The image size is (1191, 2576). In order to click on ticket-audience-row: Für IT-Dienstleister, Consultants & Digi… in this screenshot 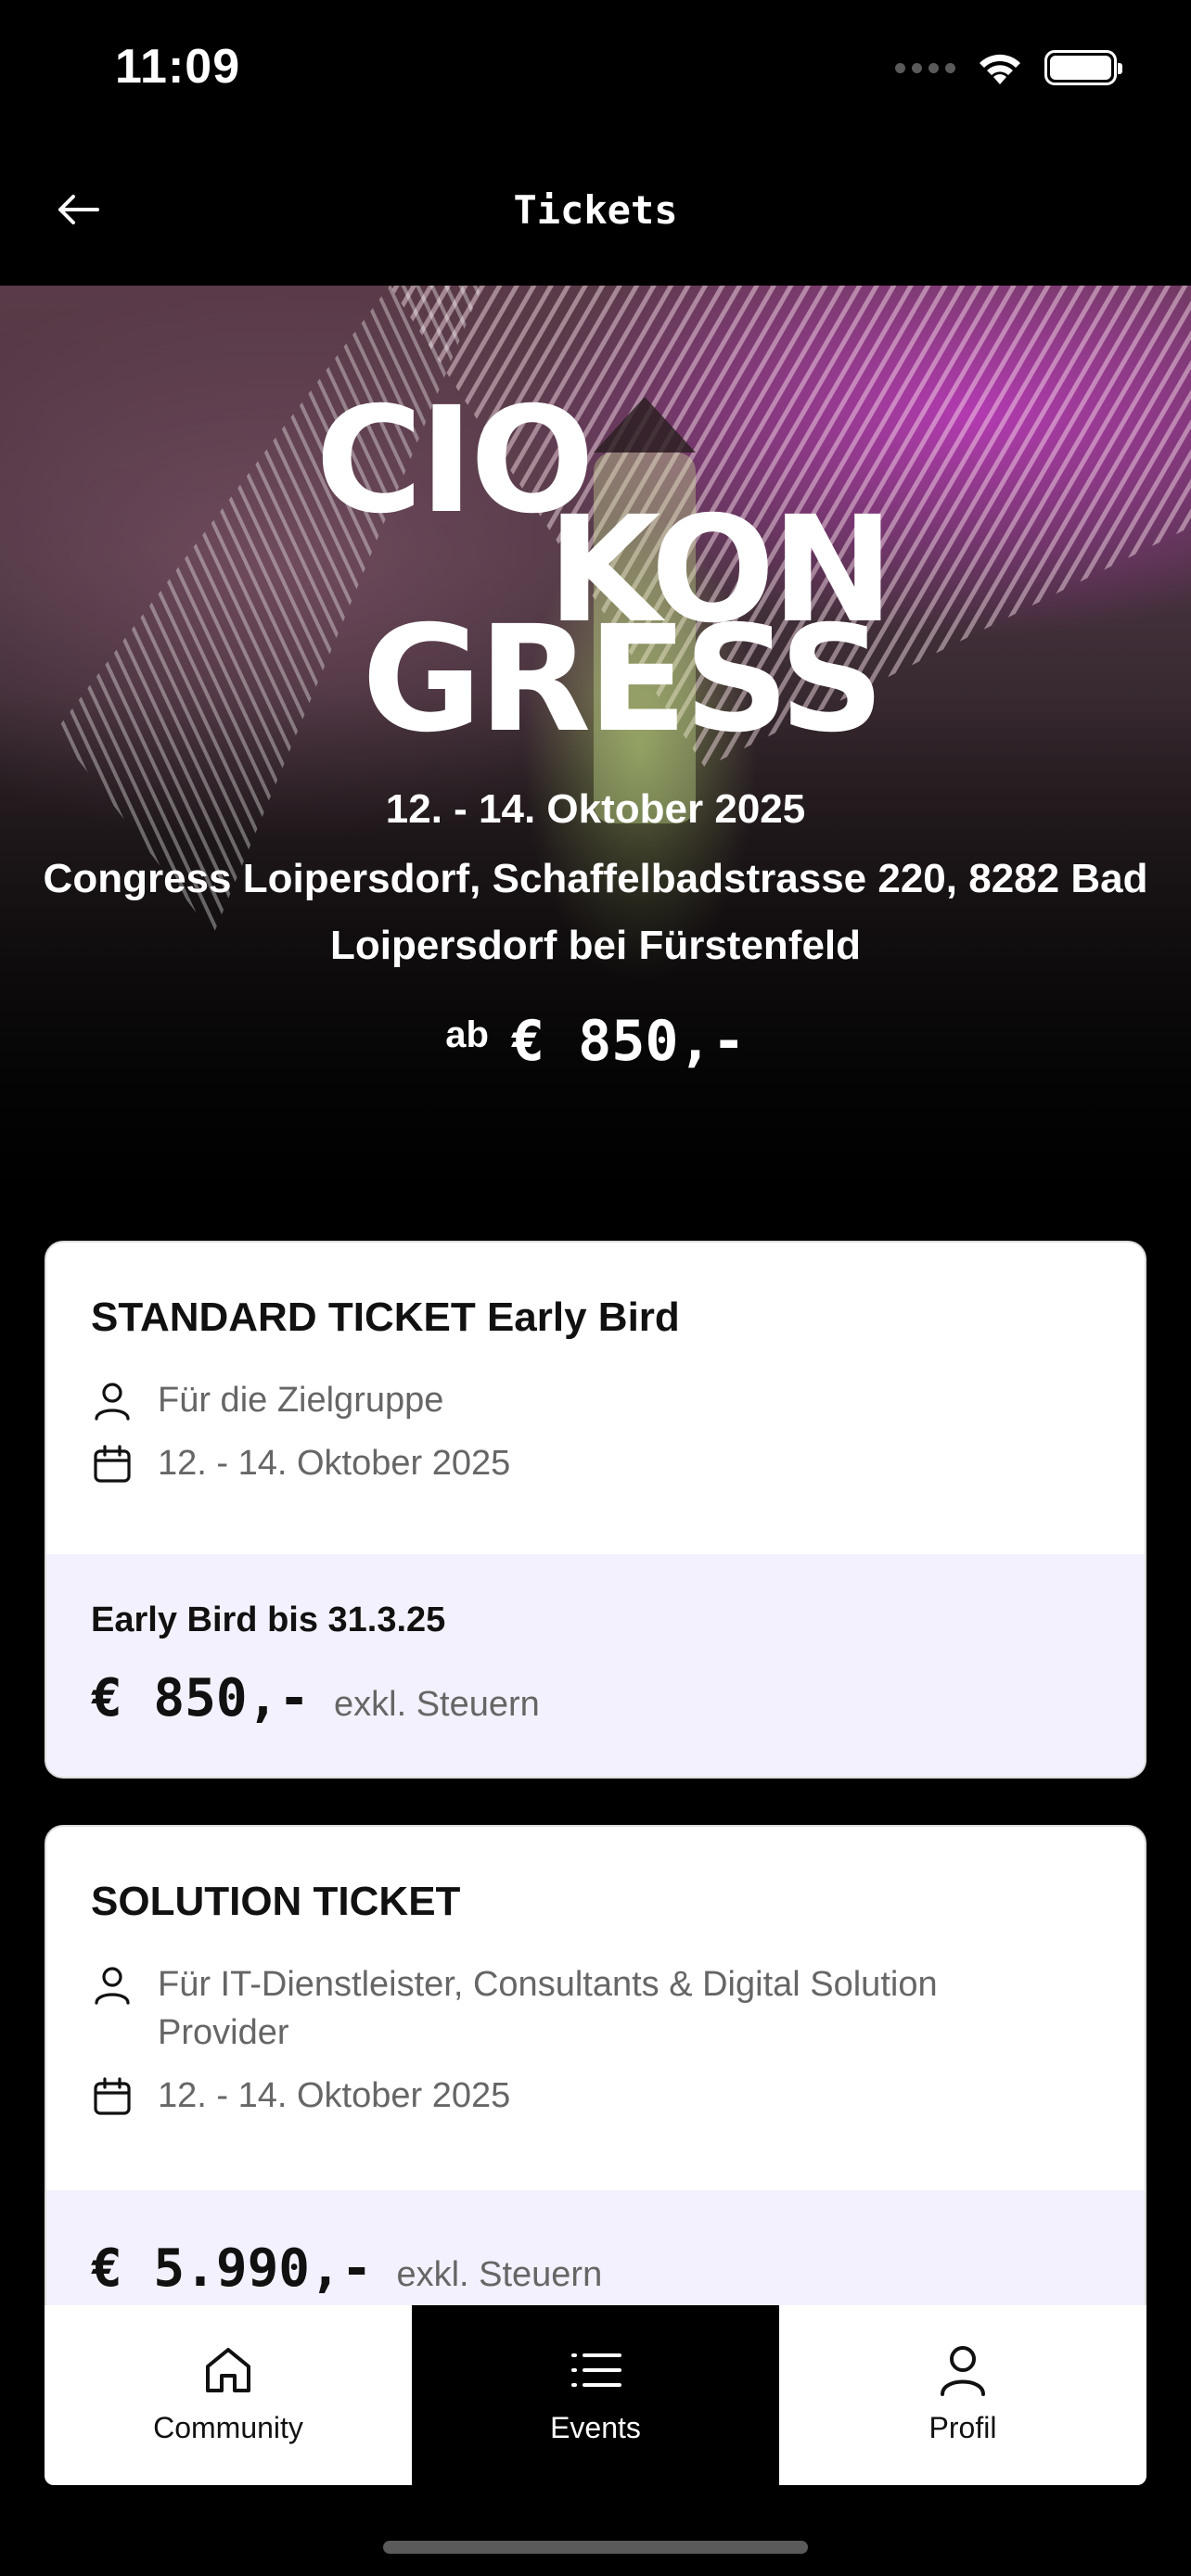, I will do `click(595, 2010)`.